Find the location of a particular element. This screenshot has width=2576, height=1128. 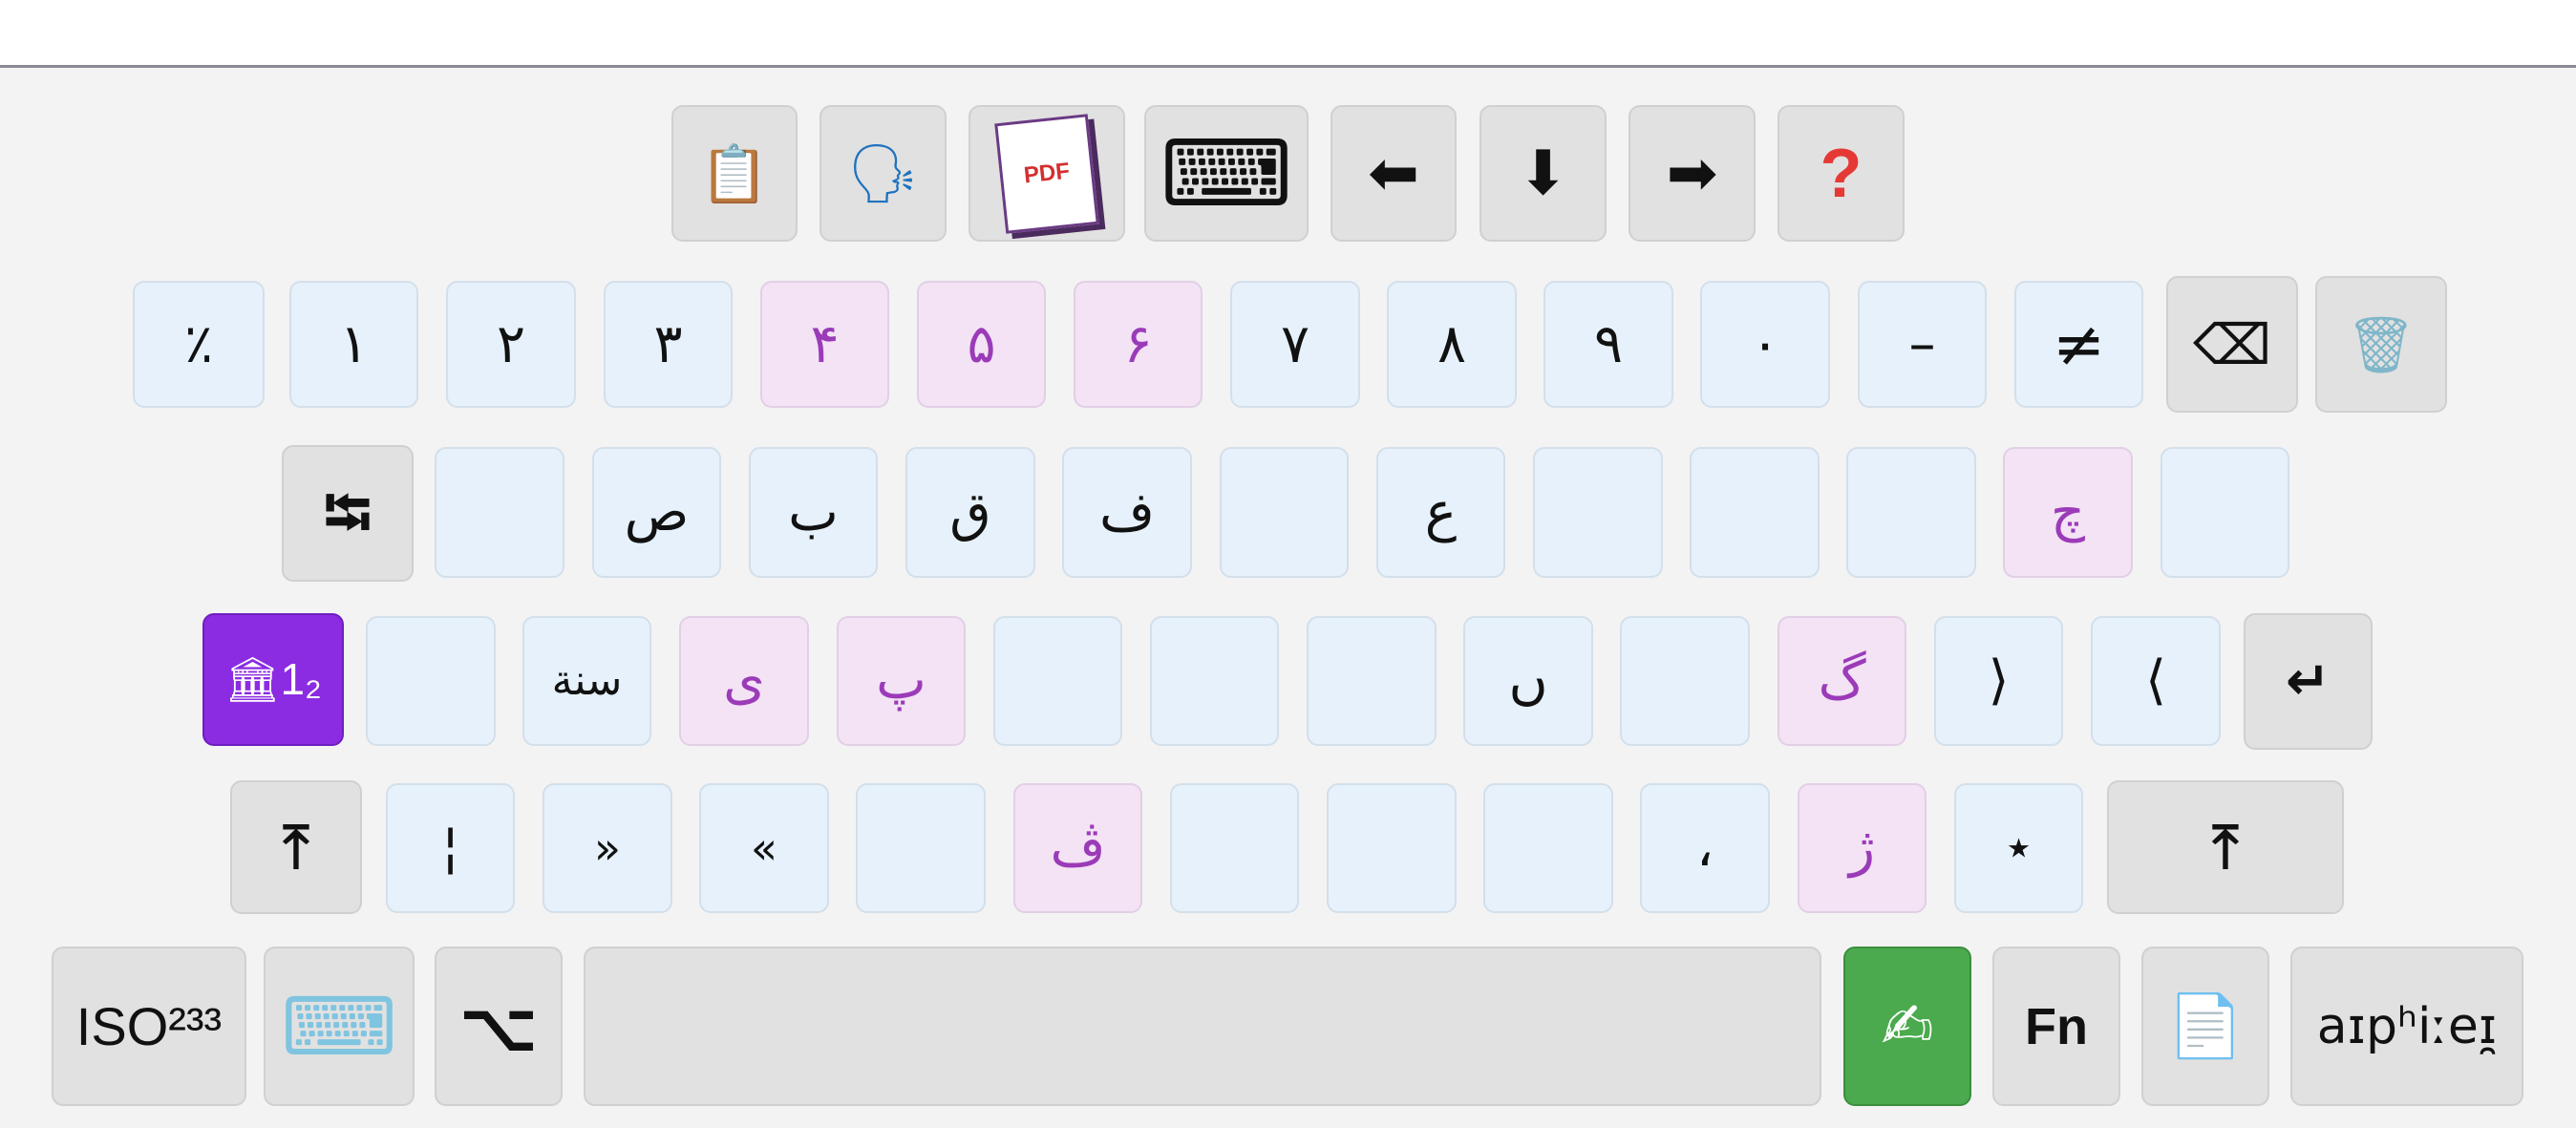

key-beh: ب is located at coordinates (813, 512).